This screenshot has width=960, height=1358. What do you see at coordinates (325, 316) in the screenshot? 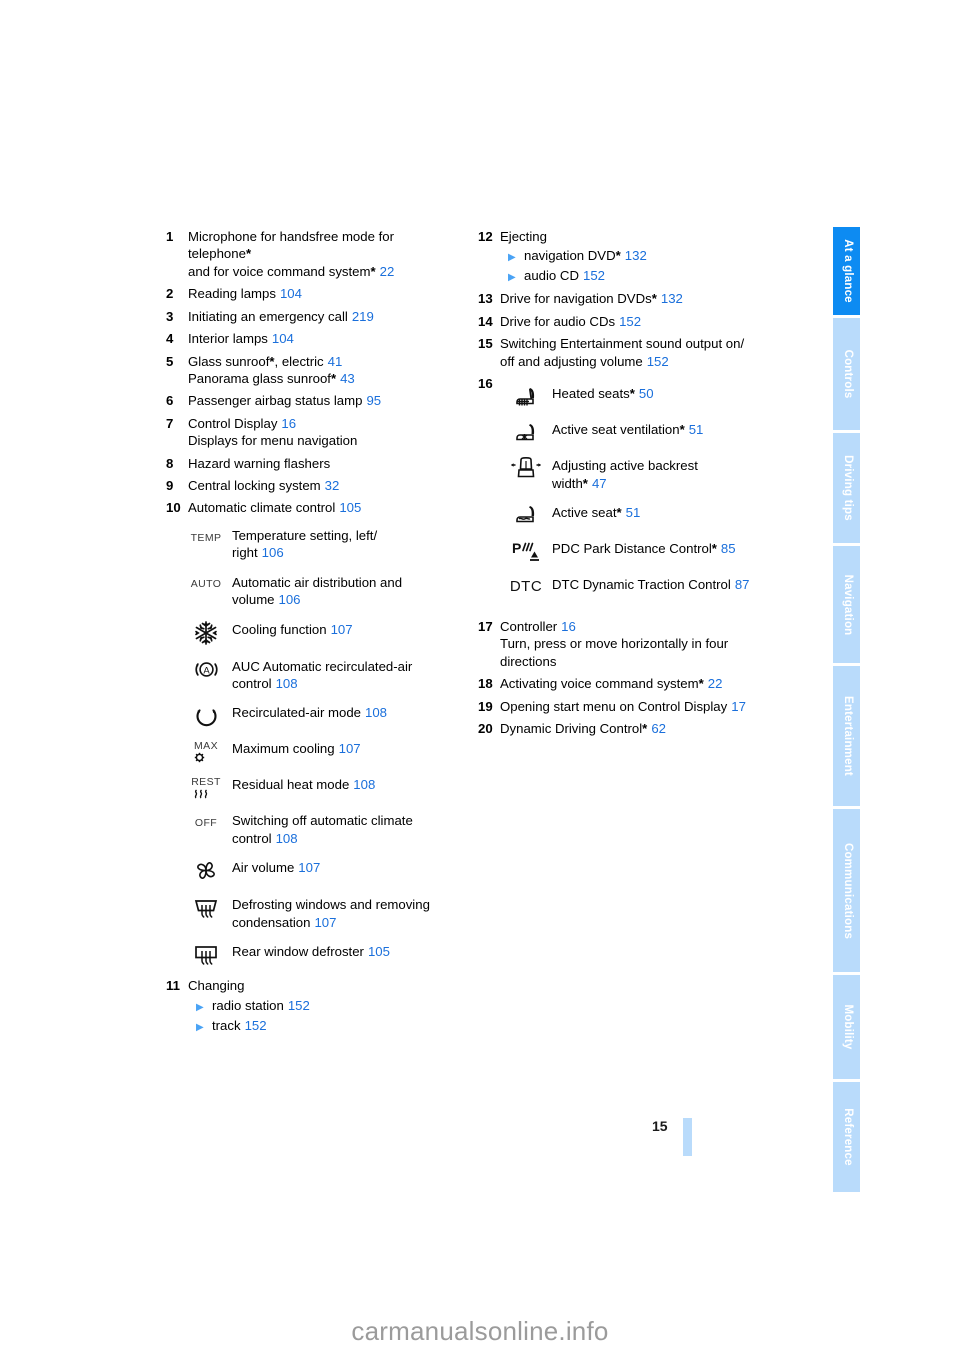
I see `item-body: Initiating an emergency call 219` at bounding box center [325, 316].